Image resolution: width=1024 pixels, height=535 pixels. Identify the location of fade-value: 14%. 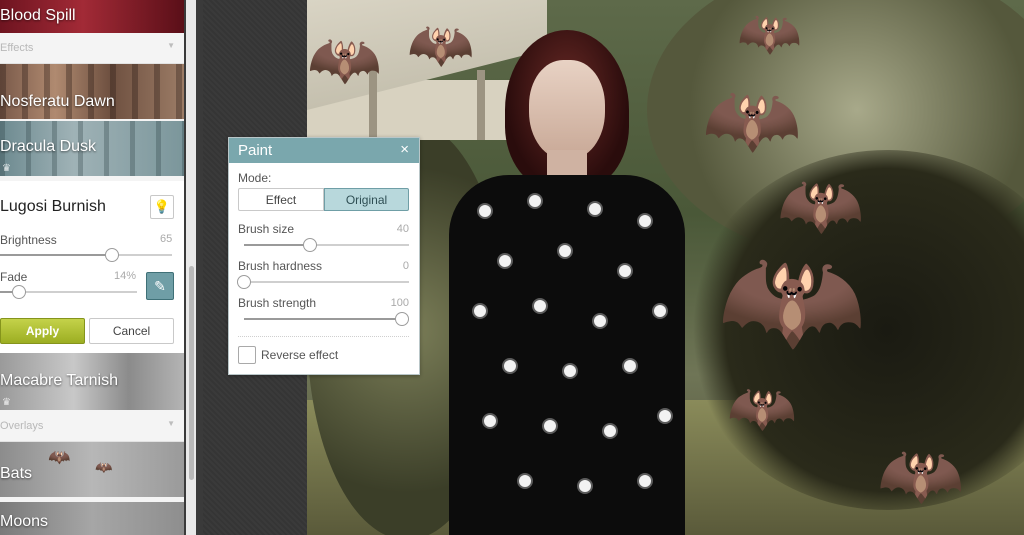
(125, 276).